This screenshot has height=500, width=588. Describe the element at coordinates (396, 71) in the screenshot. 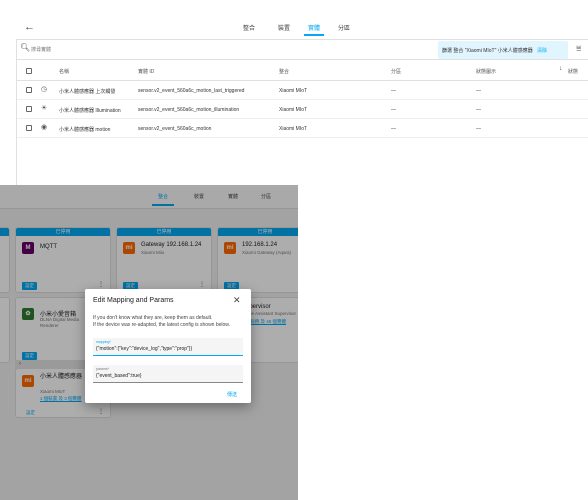

I see `column-area: 分區` at that location.